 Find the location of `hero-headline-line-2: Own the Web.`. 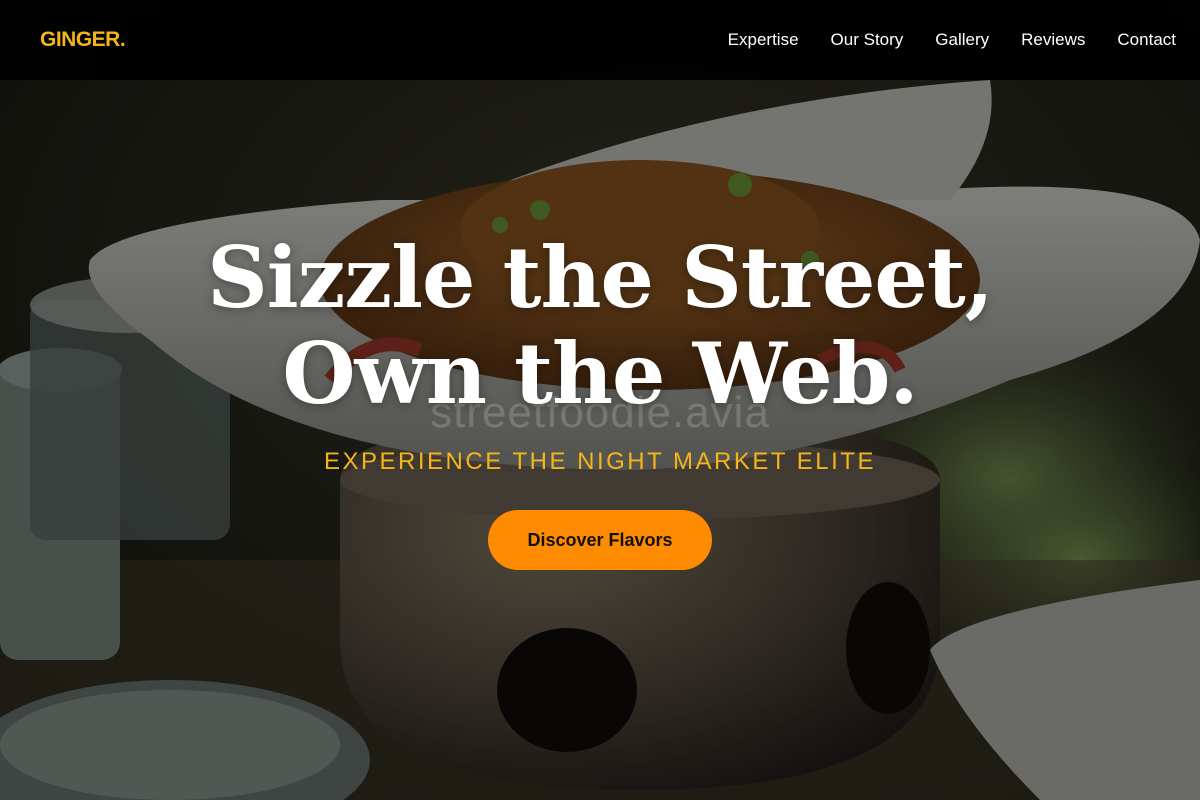

hero-headline-line-2: Own the Web. is located at coordinates (600, 373).